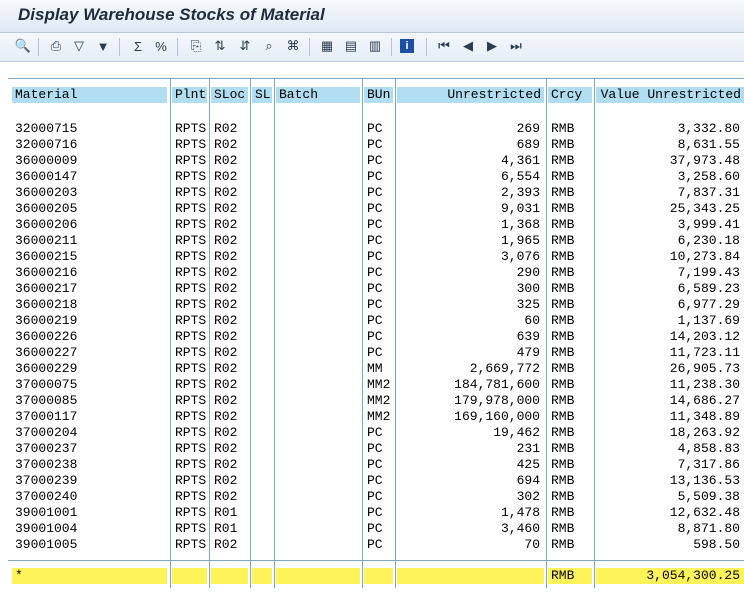 The width and height of the screenshot is (744, 596). I want to click on info-icon: i, so click(407, 46).